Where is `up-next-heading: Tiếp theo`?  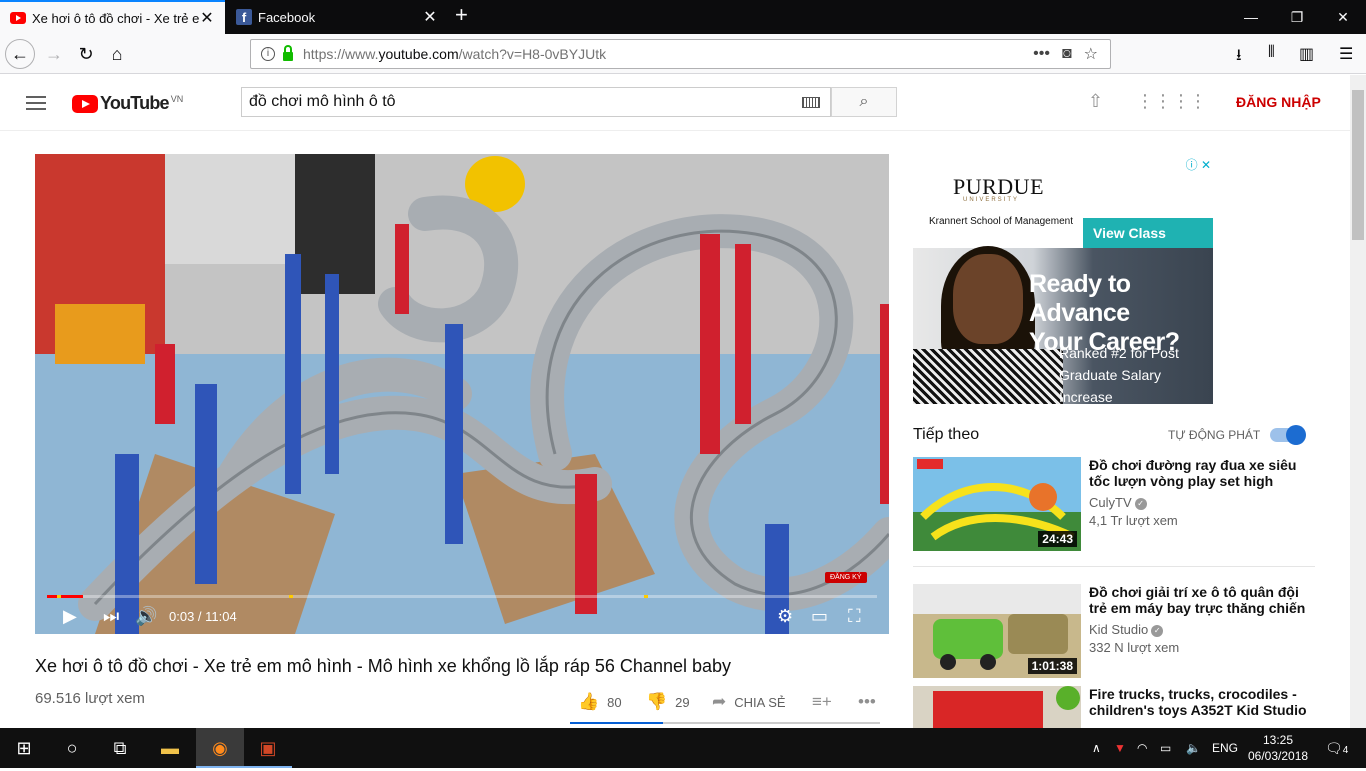 up-next-heading: Tiếp theo is located at coordinates (946, 434).